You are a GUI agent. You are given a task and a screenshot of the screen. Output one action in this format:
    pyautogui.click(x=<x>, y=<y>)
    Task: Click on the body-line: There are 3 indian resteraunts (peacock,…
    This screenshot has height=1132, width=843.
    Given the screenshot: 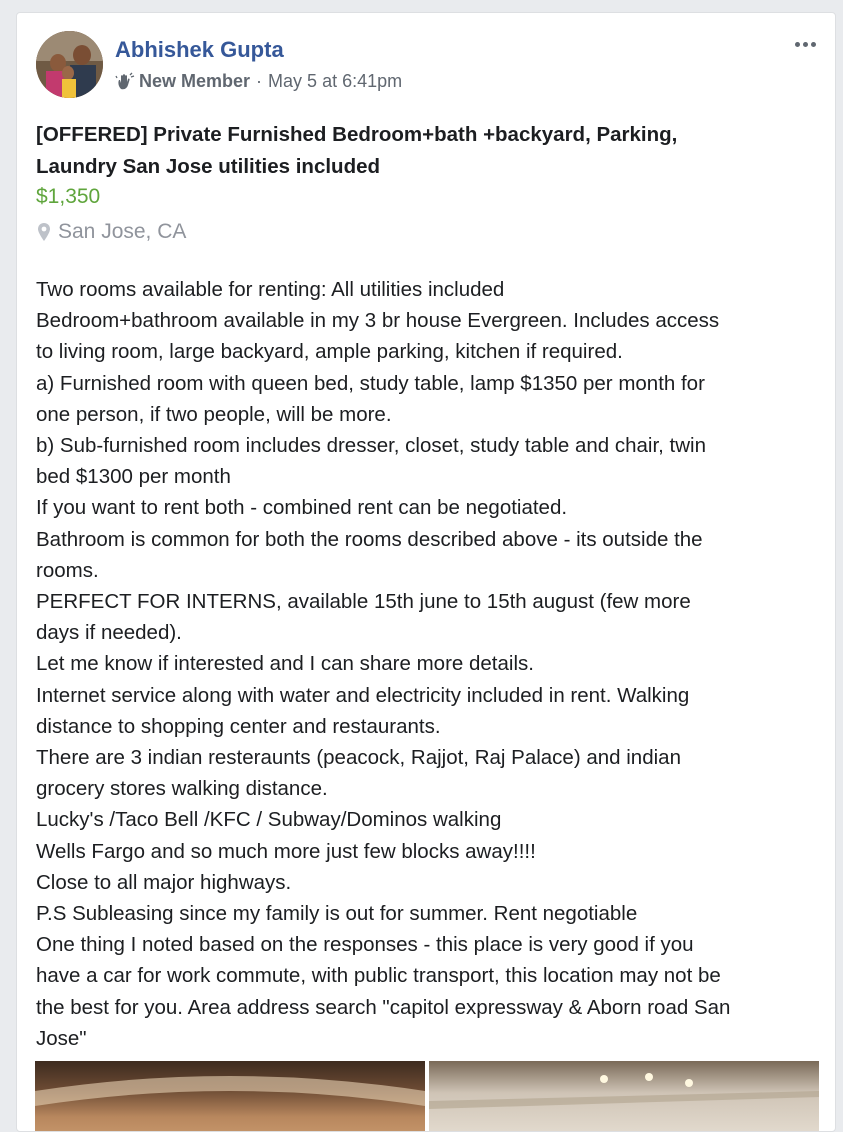 What is the action you would take?
    pyautogui.click(x=358, y=758)
    